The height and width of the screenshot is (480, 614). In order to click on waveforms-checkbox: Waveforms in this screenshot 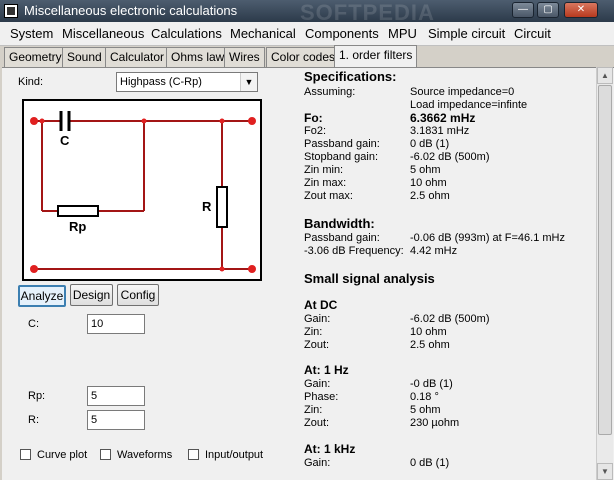, I will do `click(136, 455)`.